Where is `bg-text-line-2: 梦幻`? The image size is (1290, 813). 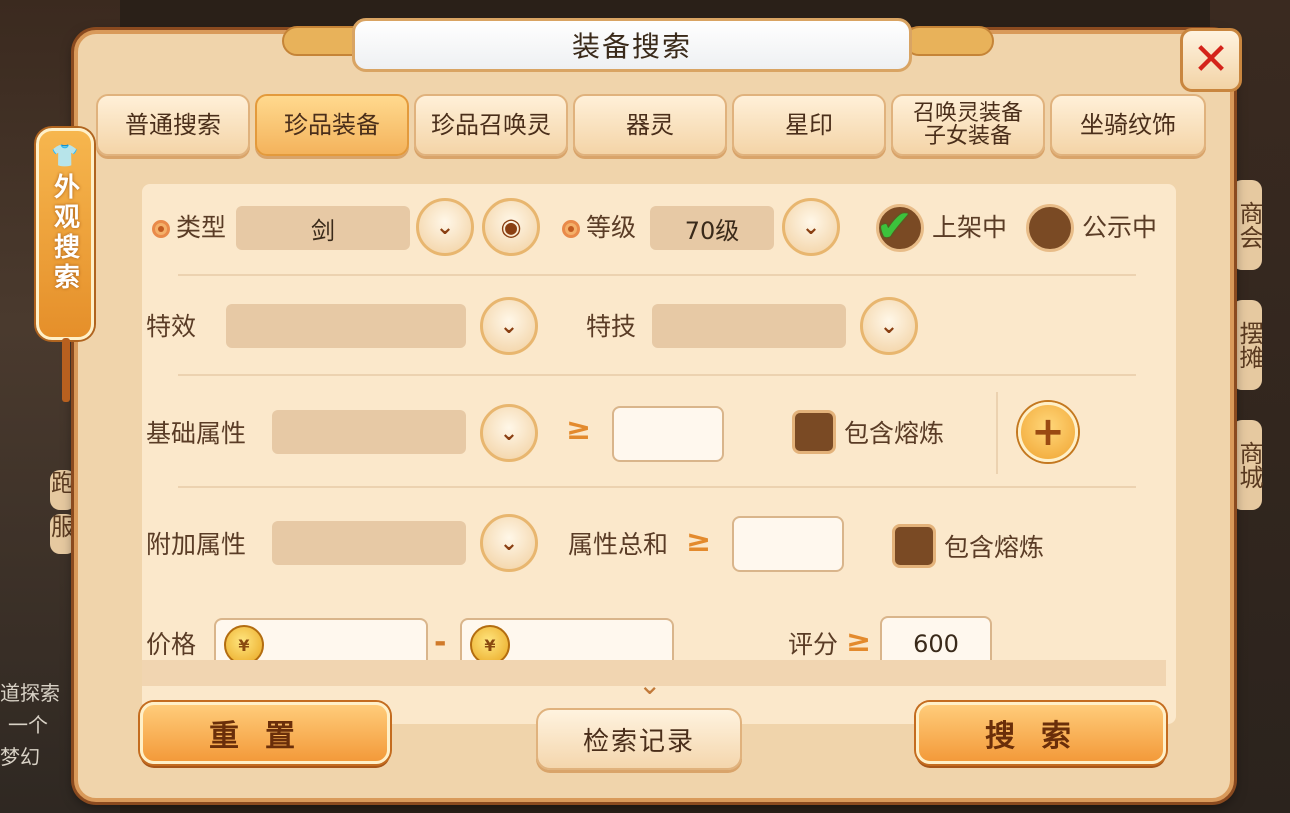
bg-text-line-2: 梦幻 is located at coordinates (20, 757).